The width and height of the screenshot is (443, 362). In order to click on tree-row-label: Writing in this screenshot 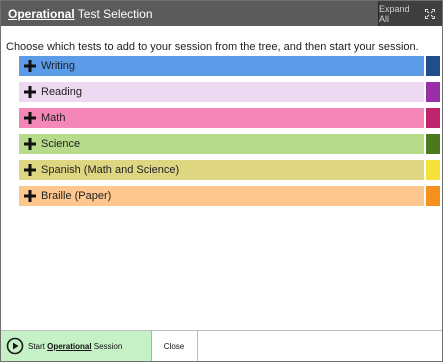, I will do `click(58, 66)`.